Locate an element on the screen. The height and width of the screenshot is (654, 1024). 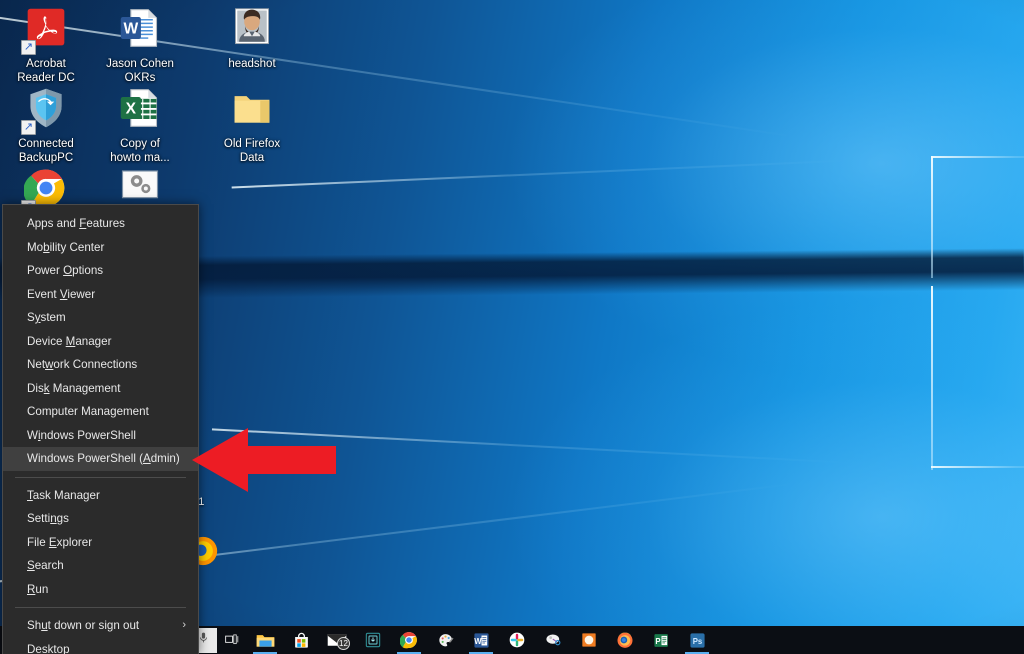
svg-text: X is located at coordinates (131, 109).